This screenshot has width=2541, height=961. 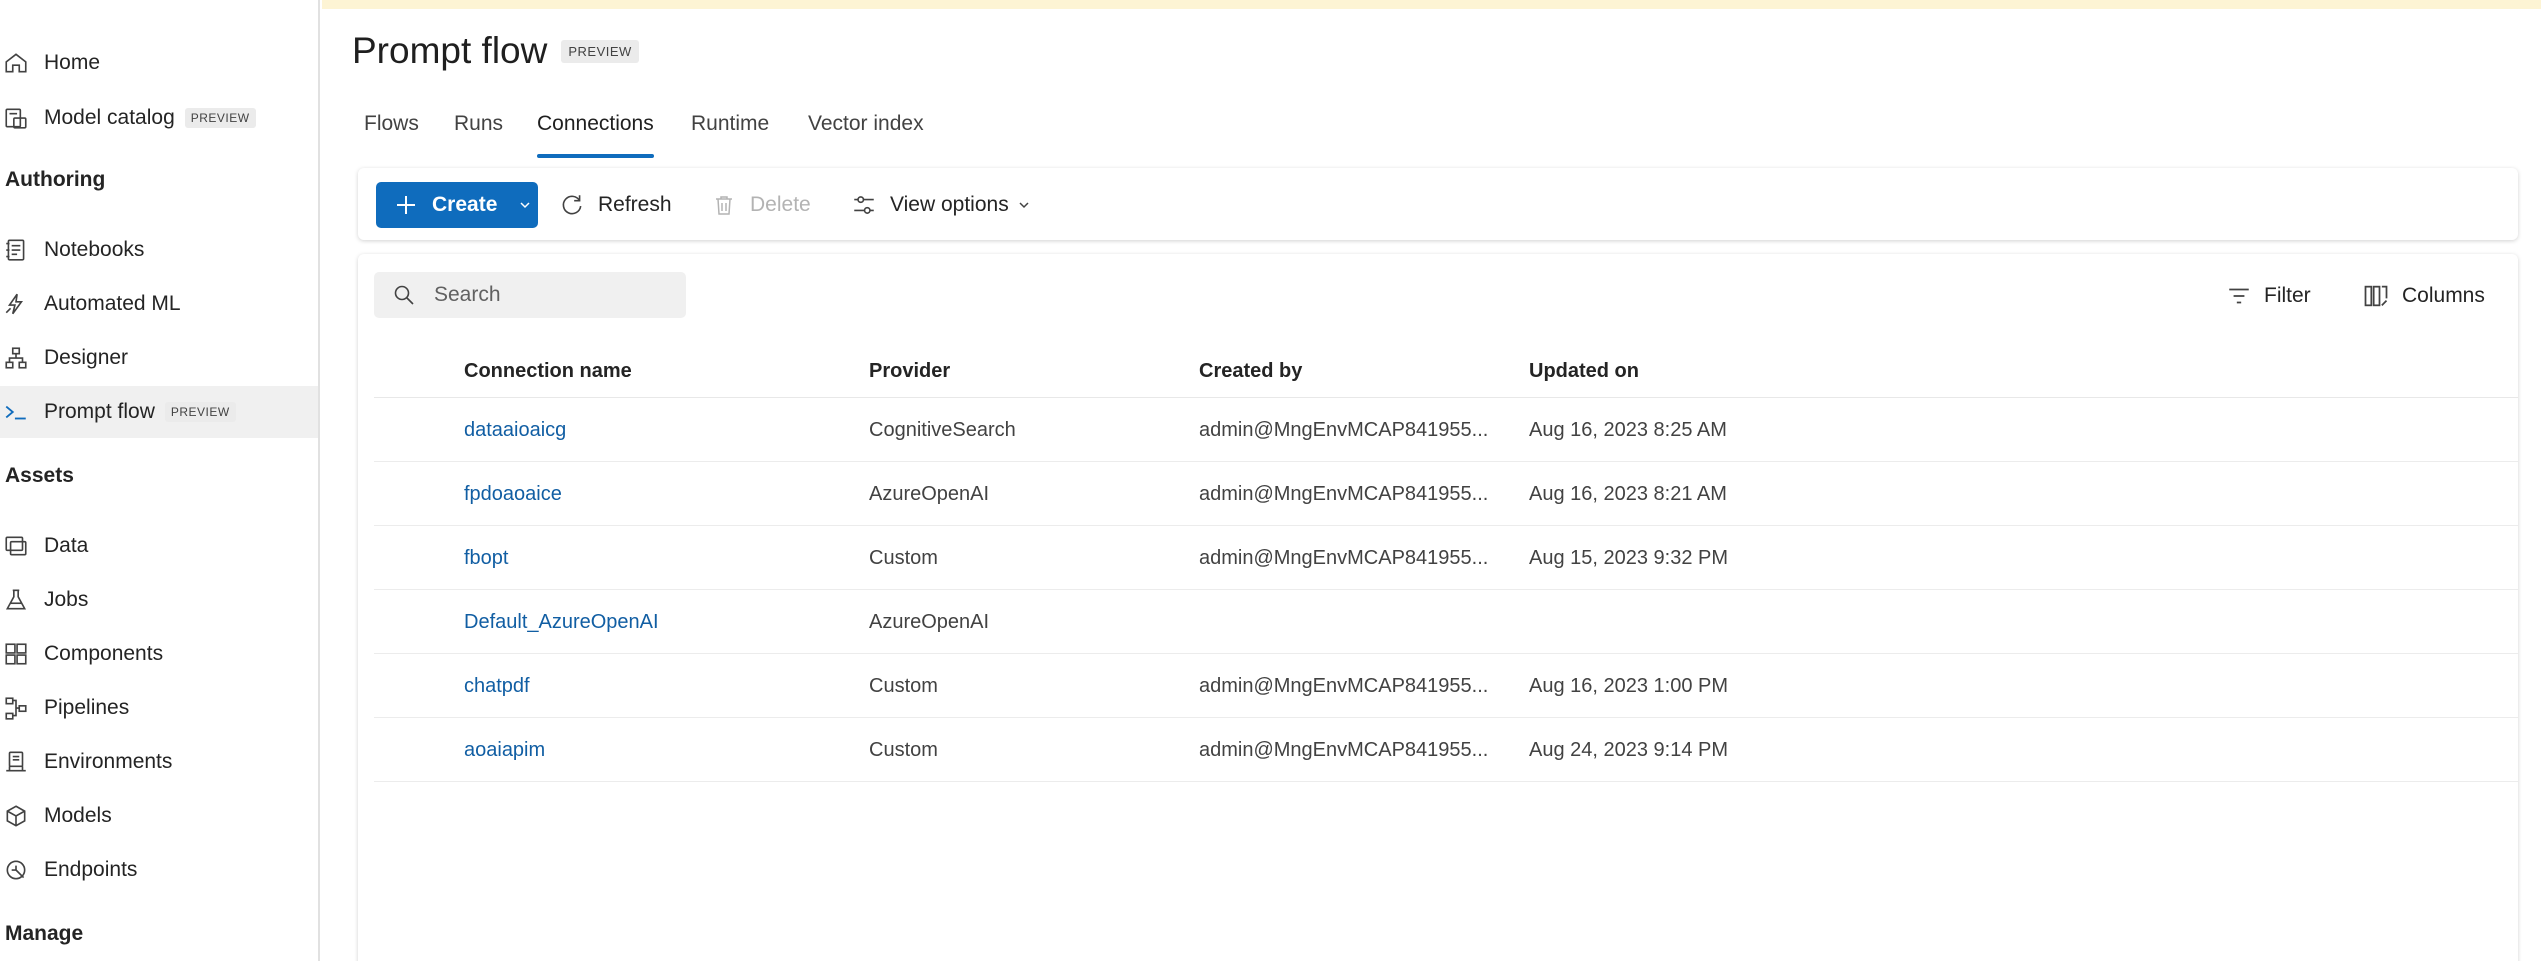 What do you see at coordinates (2287, 295) in the screenshot?
I see `filter-button-label: Filter` at bounding box center [2287, 295].